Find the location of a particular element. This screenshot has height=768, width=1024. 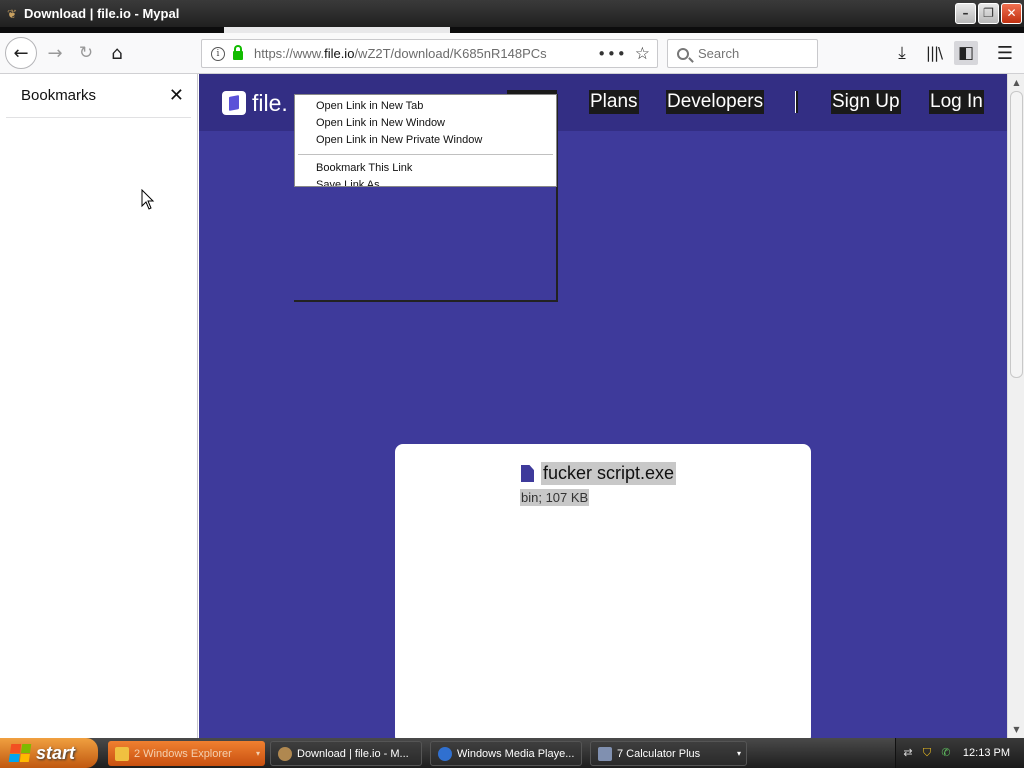

close-window-button: ✕ is located at coordinates (1011, 13).